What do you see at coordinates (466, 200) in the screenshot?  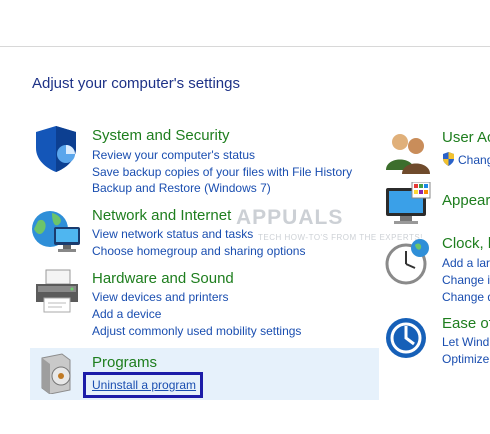 I see `category-title: Appear` at bounding box center [466, 200].